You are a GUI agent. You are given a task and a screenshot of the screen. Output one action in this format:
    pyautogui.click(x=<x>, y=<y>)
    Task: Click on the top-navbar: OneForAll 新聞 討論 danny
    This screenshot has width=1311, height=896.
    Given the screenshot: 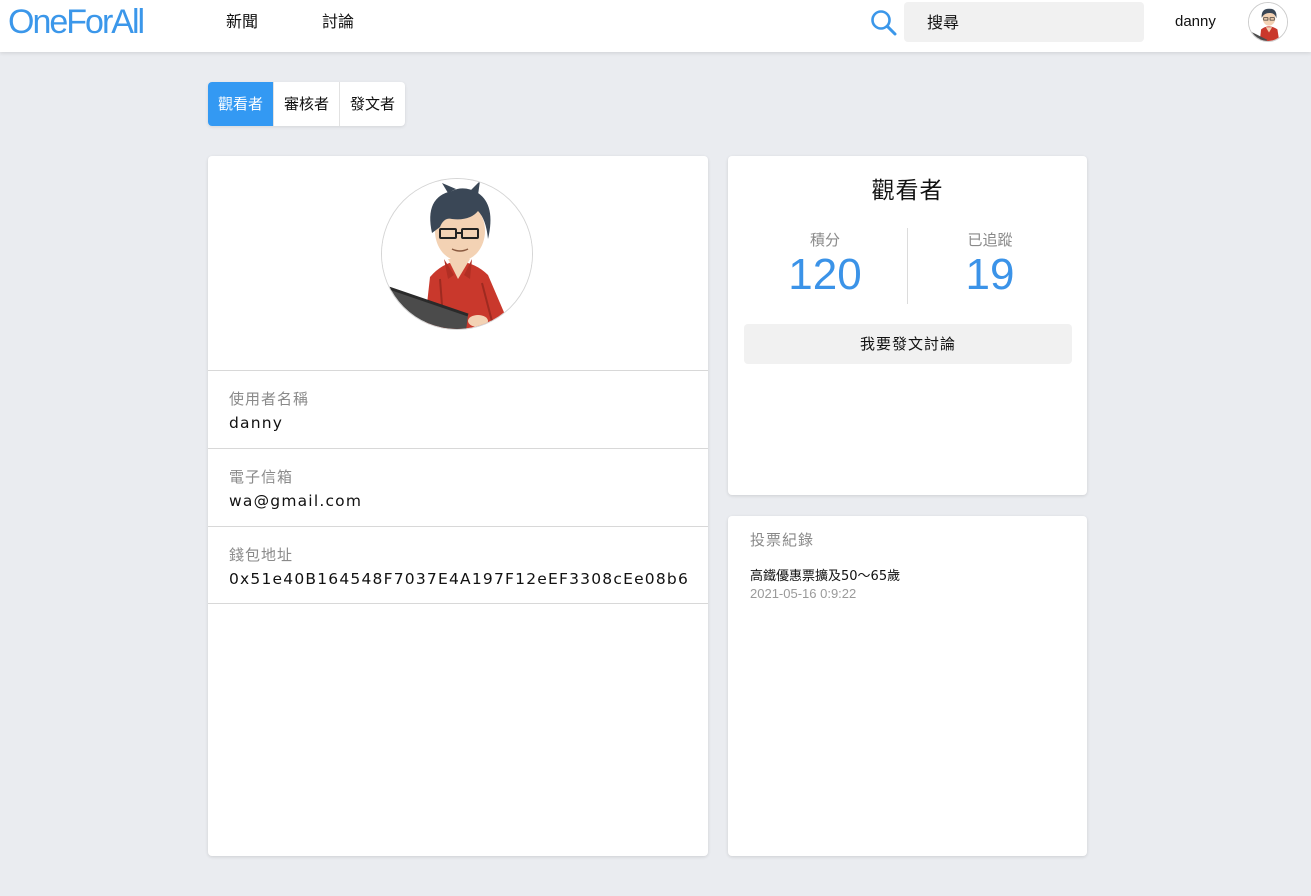 What is the action you would take?
    pyautogui.click(x=655, y=26)
    